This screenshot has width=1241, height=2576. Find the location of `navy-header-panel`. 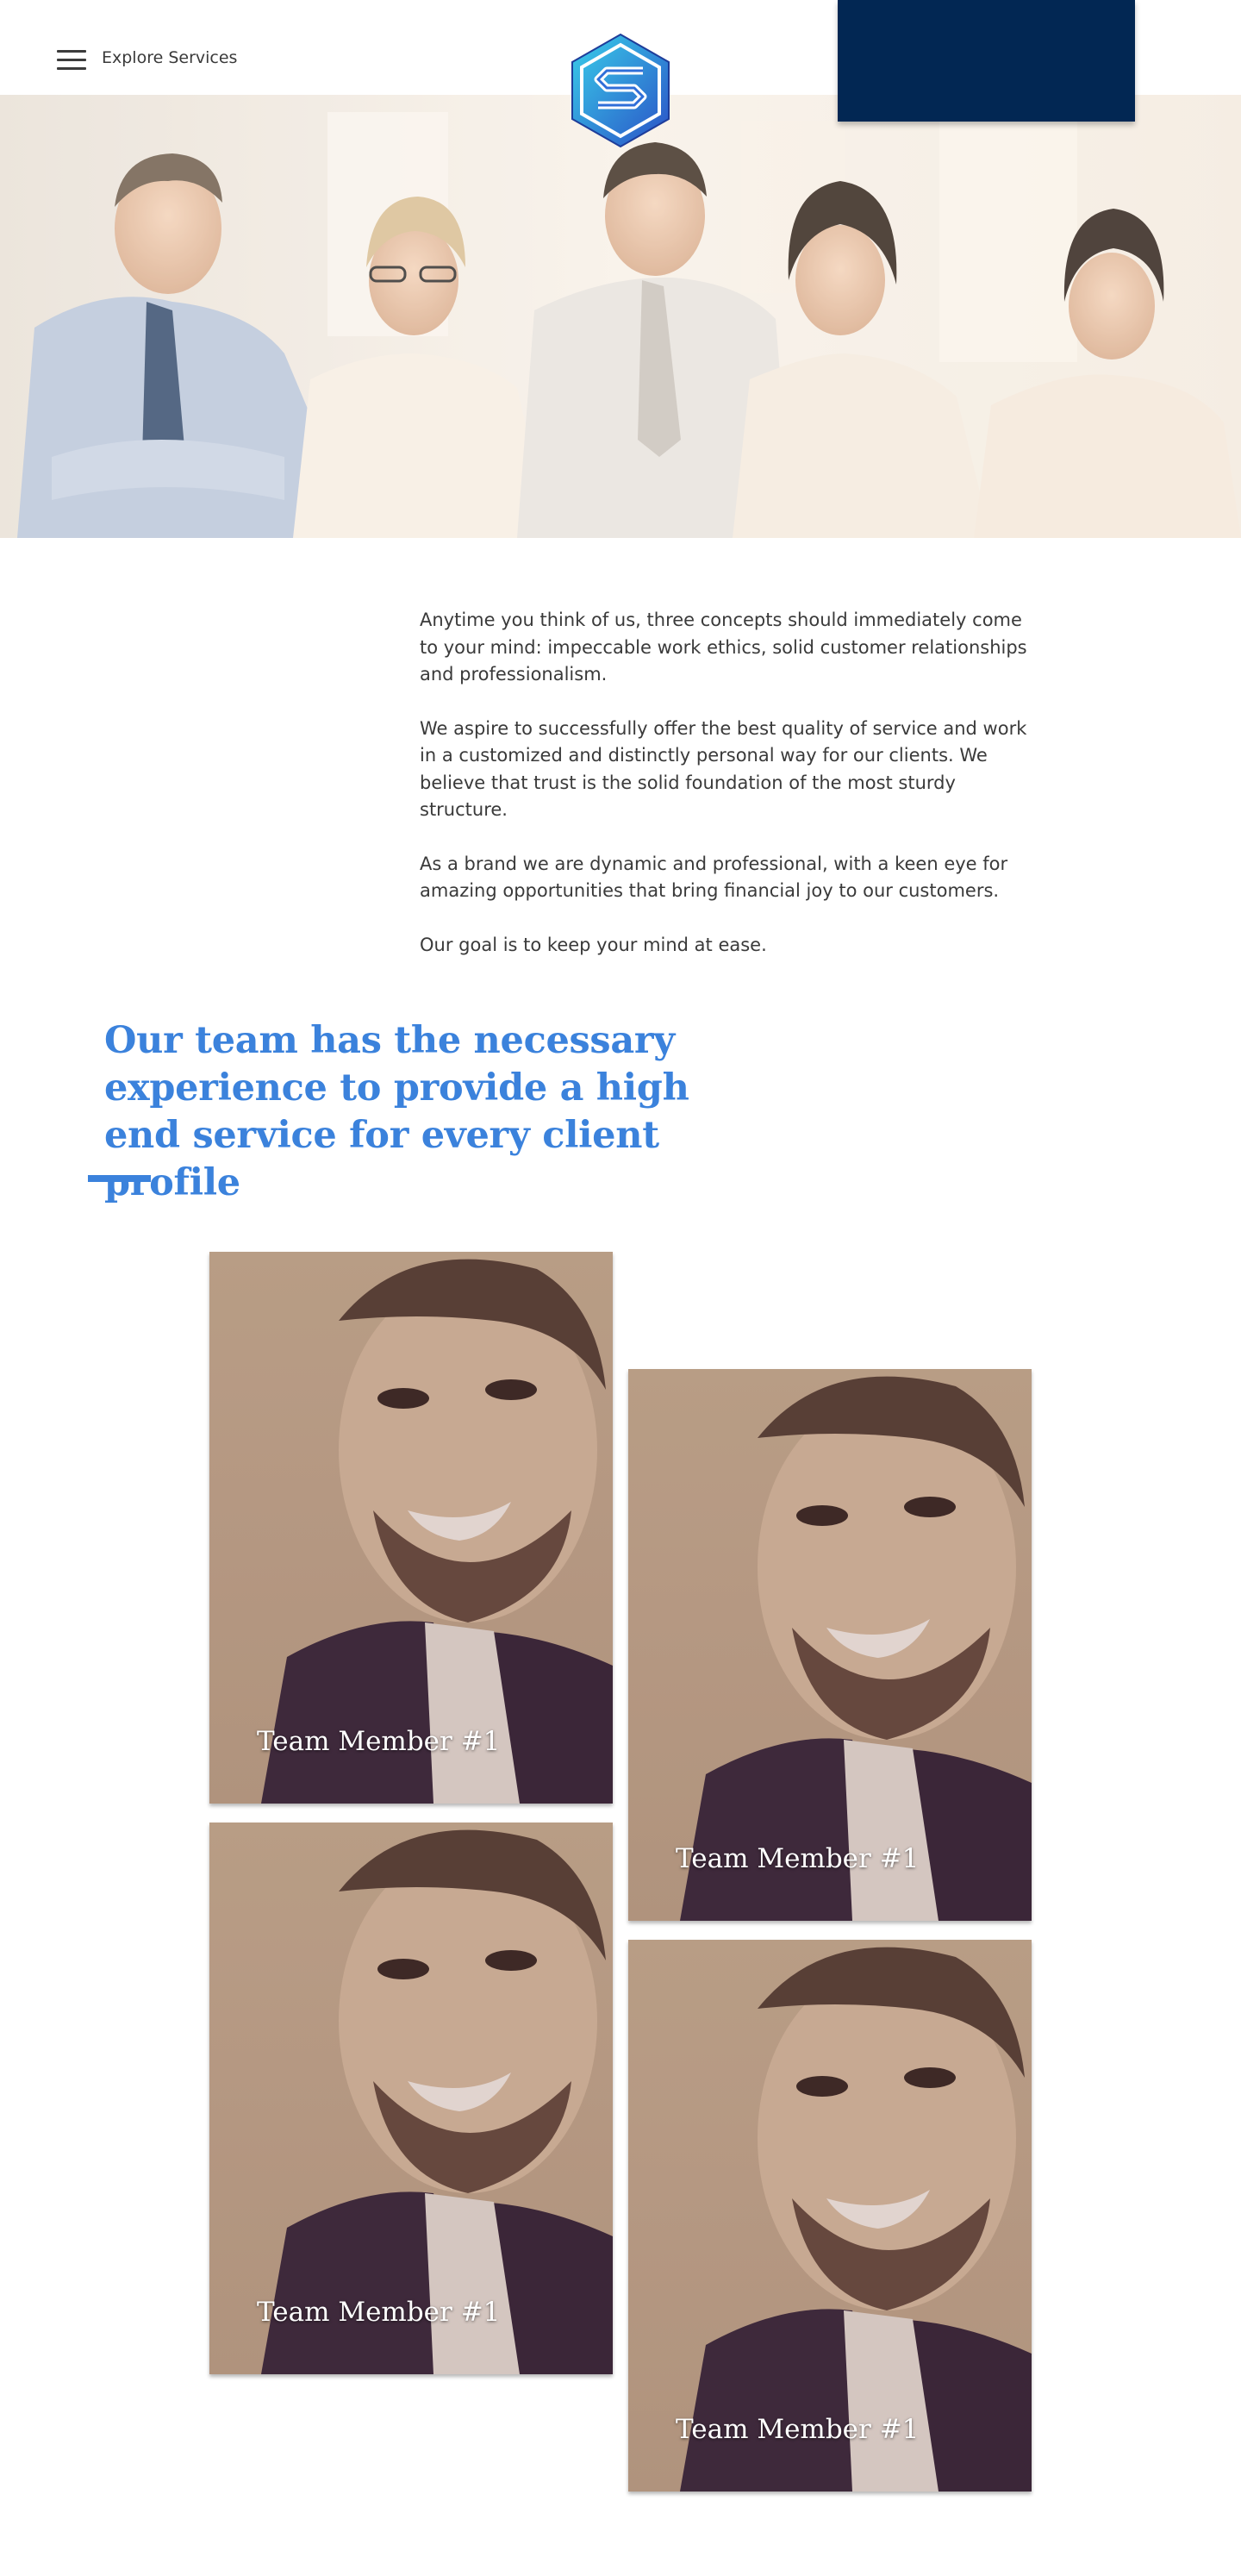

navy-header-panel is located at coordinates (987, 61).